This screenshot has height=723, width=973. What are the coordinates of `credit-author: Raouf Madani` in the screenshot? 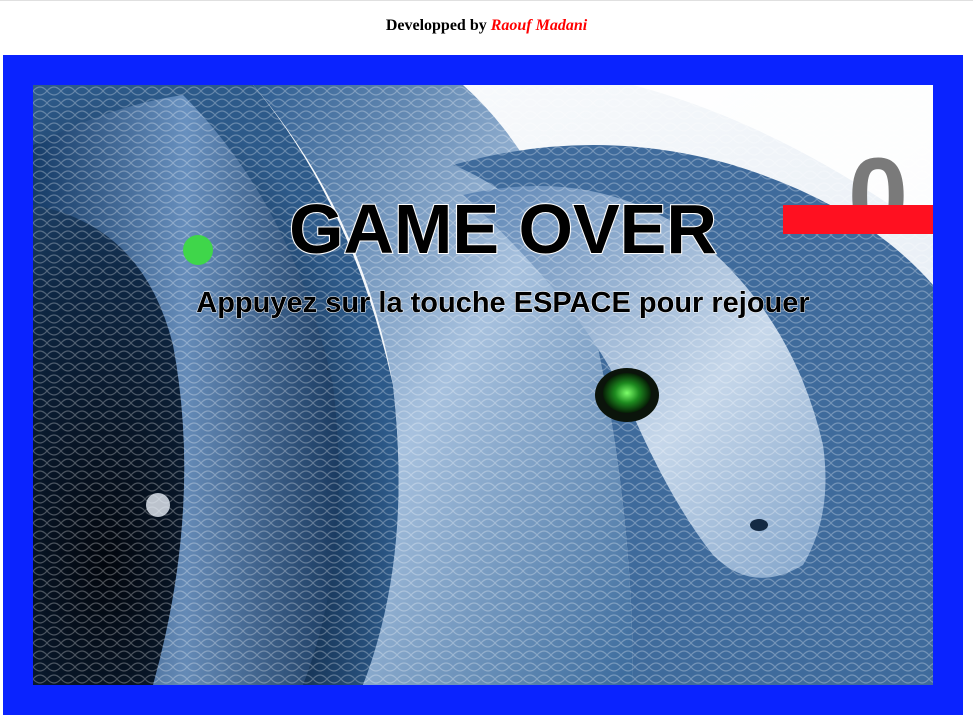 It's located at (539, 25).